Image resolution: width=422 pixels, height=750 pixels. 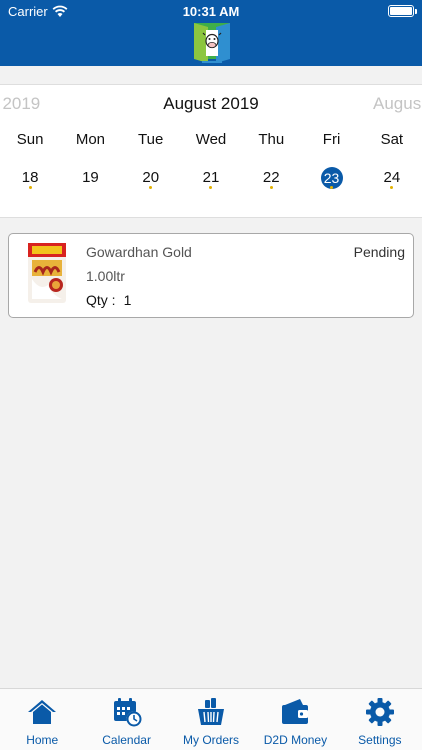 I want to click on weekday-label: Wed, so click(x=211, y=139).